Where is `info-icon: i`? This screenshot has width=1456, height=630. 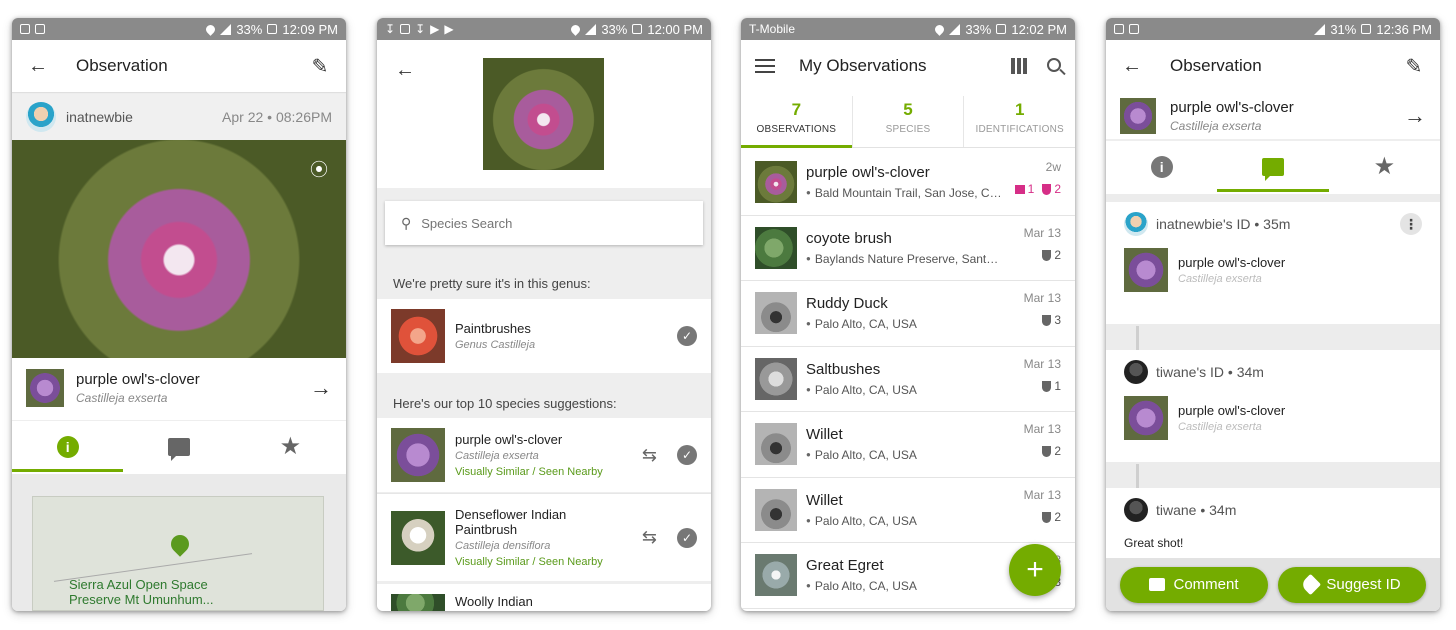
info-icon: i is located at coordinates (1161, 166).